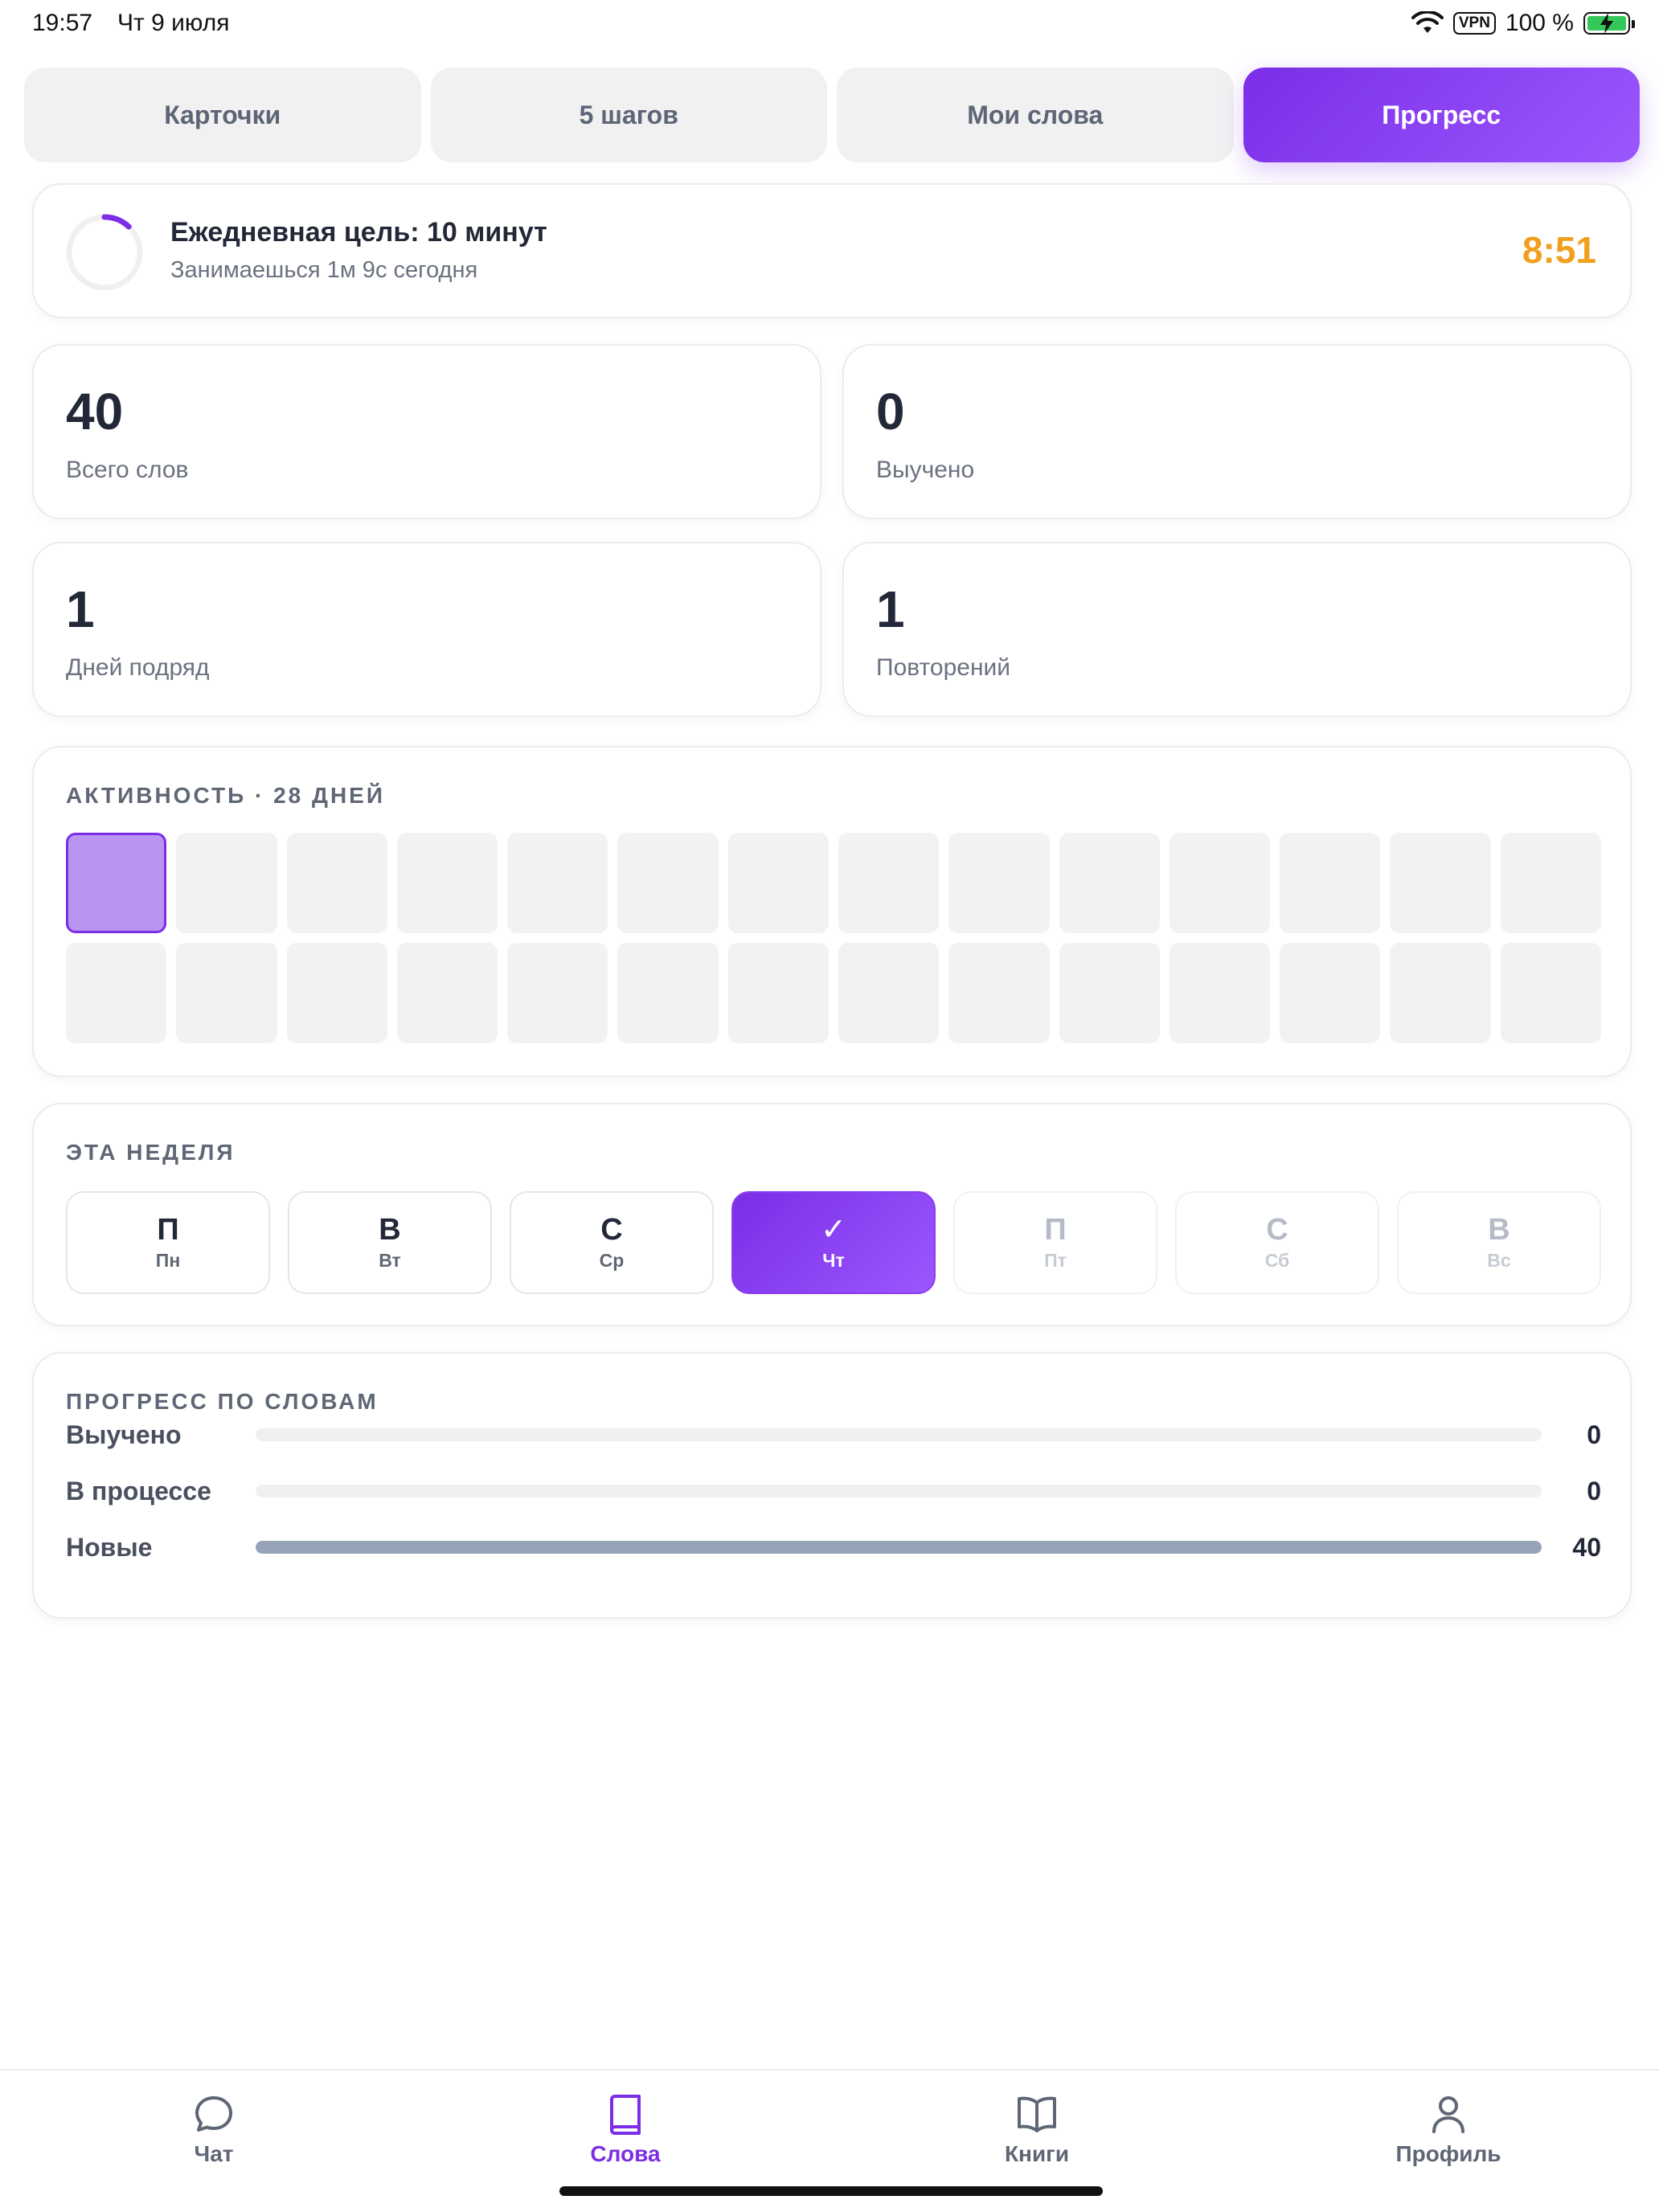 This screenshot has height=2212, width=1659. Describe the element at coordinates (625, 2115) in the screenshot. I see `book-icon` at that location.